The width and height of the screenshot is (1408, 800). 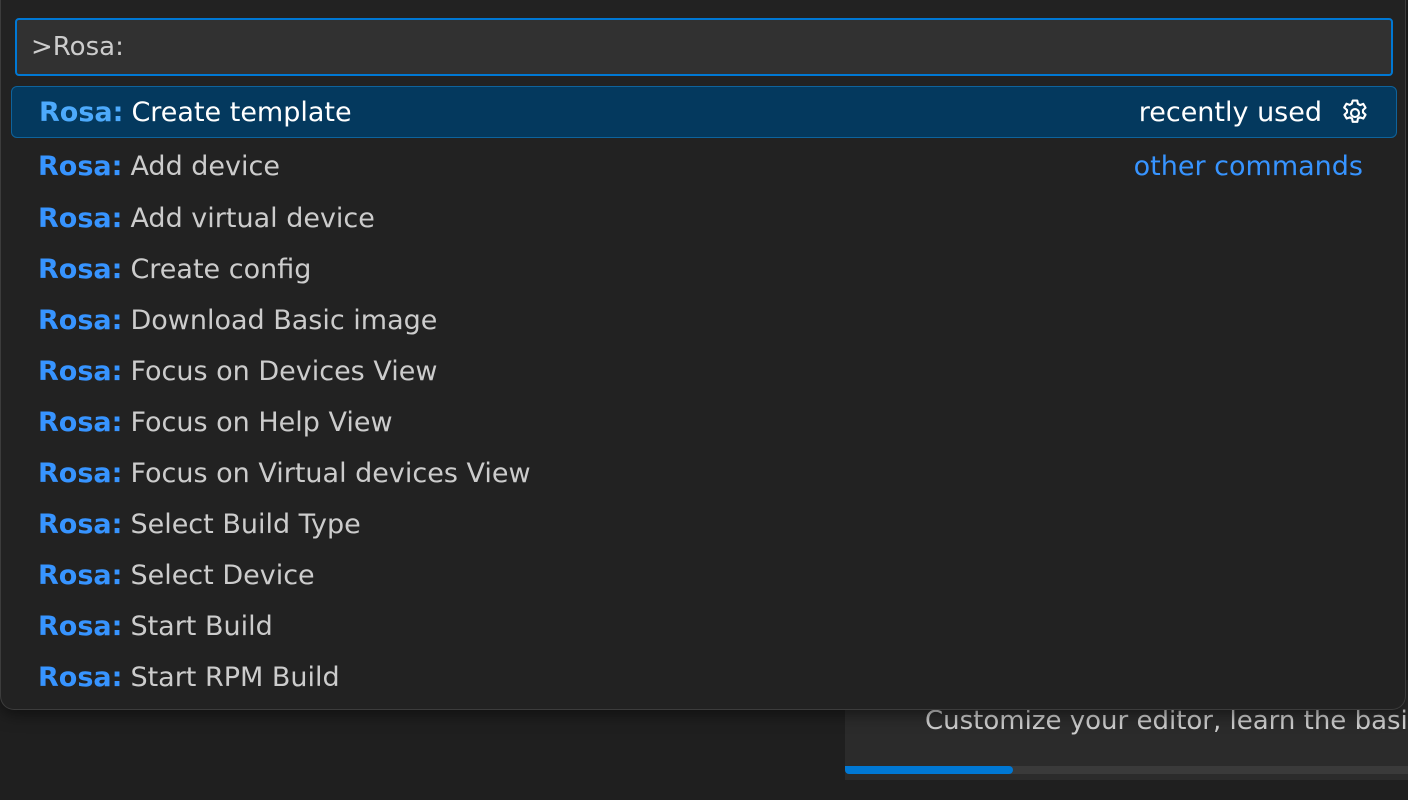 I want to click on command-label: Add virtual device, so click(x=252, y=218).